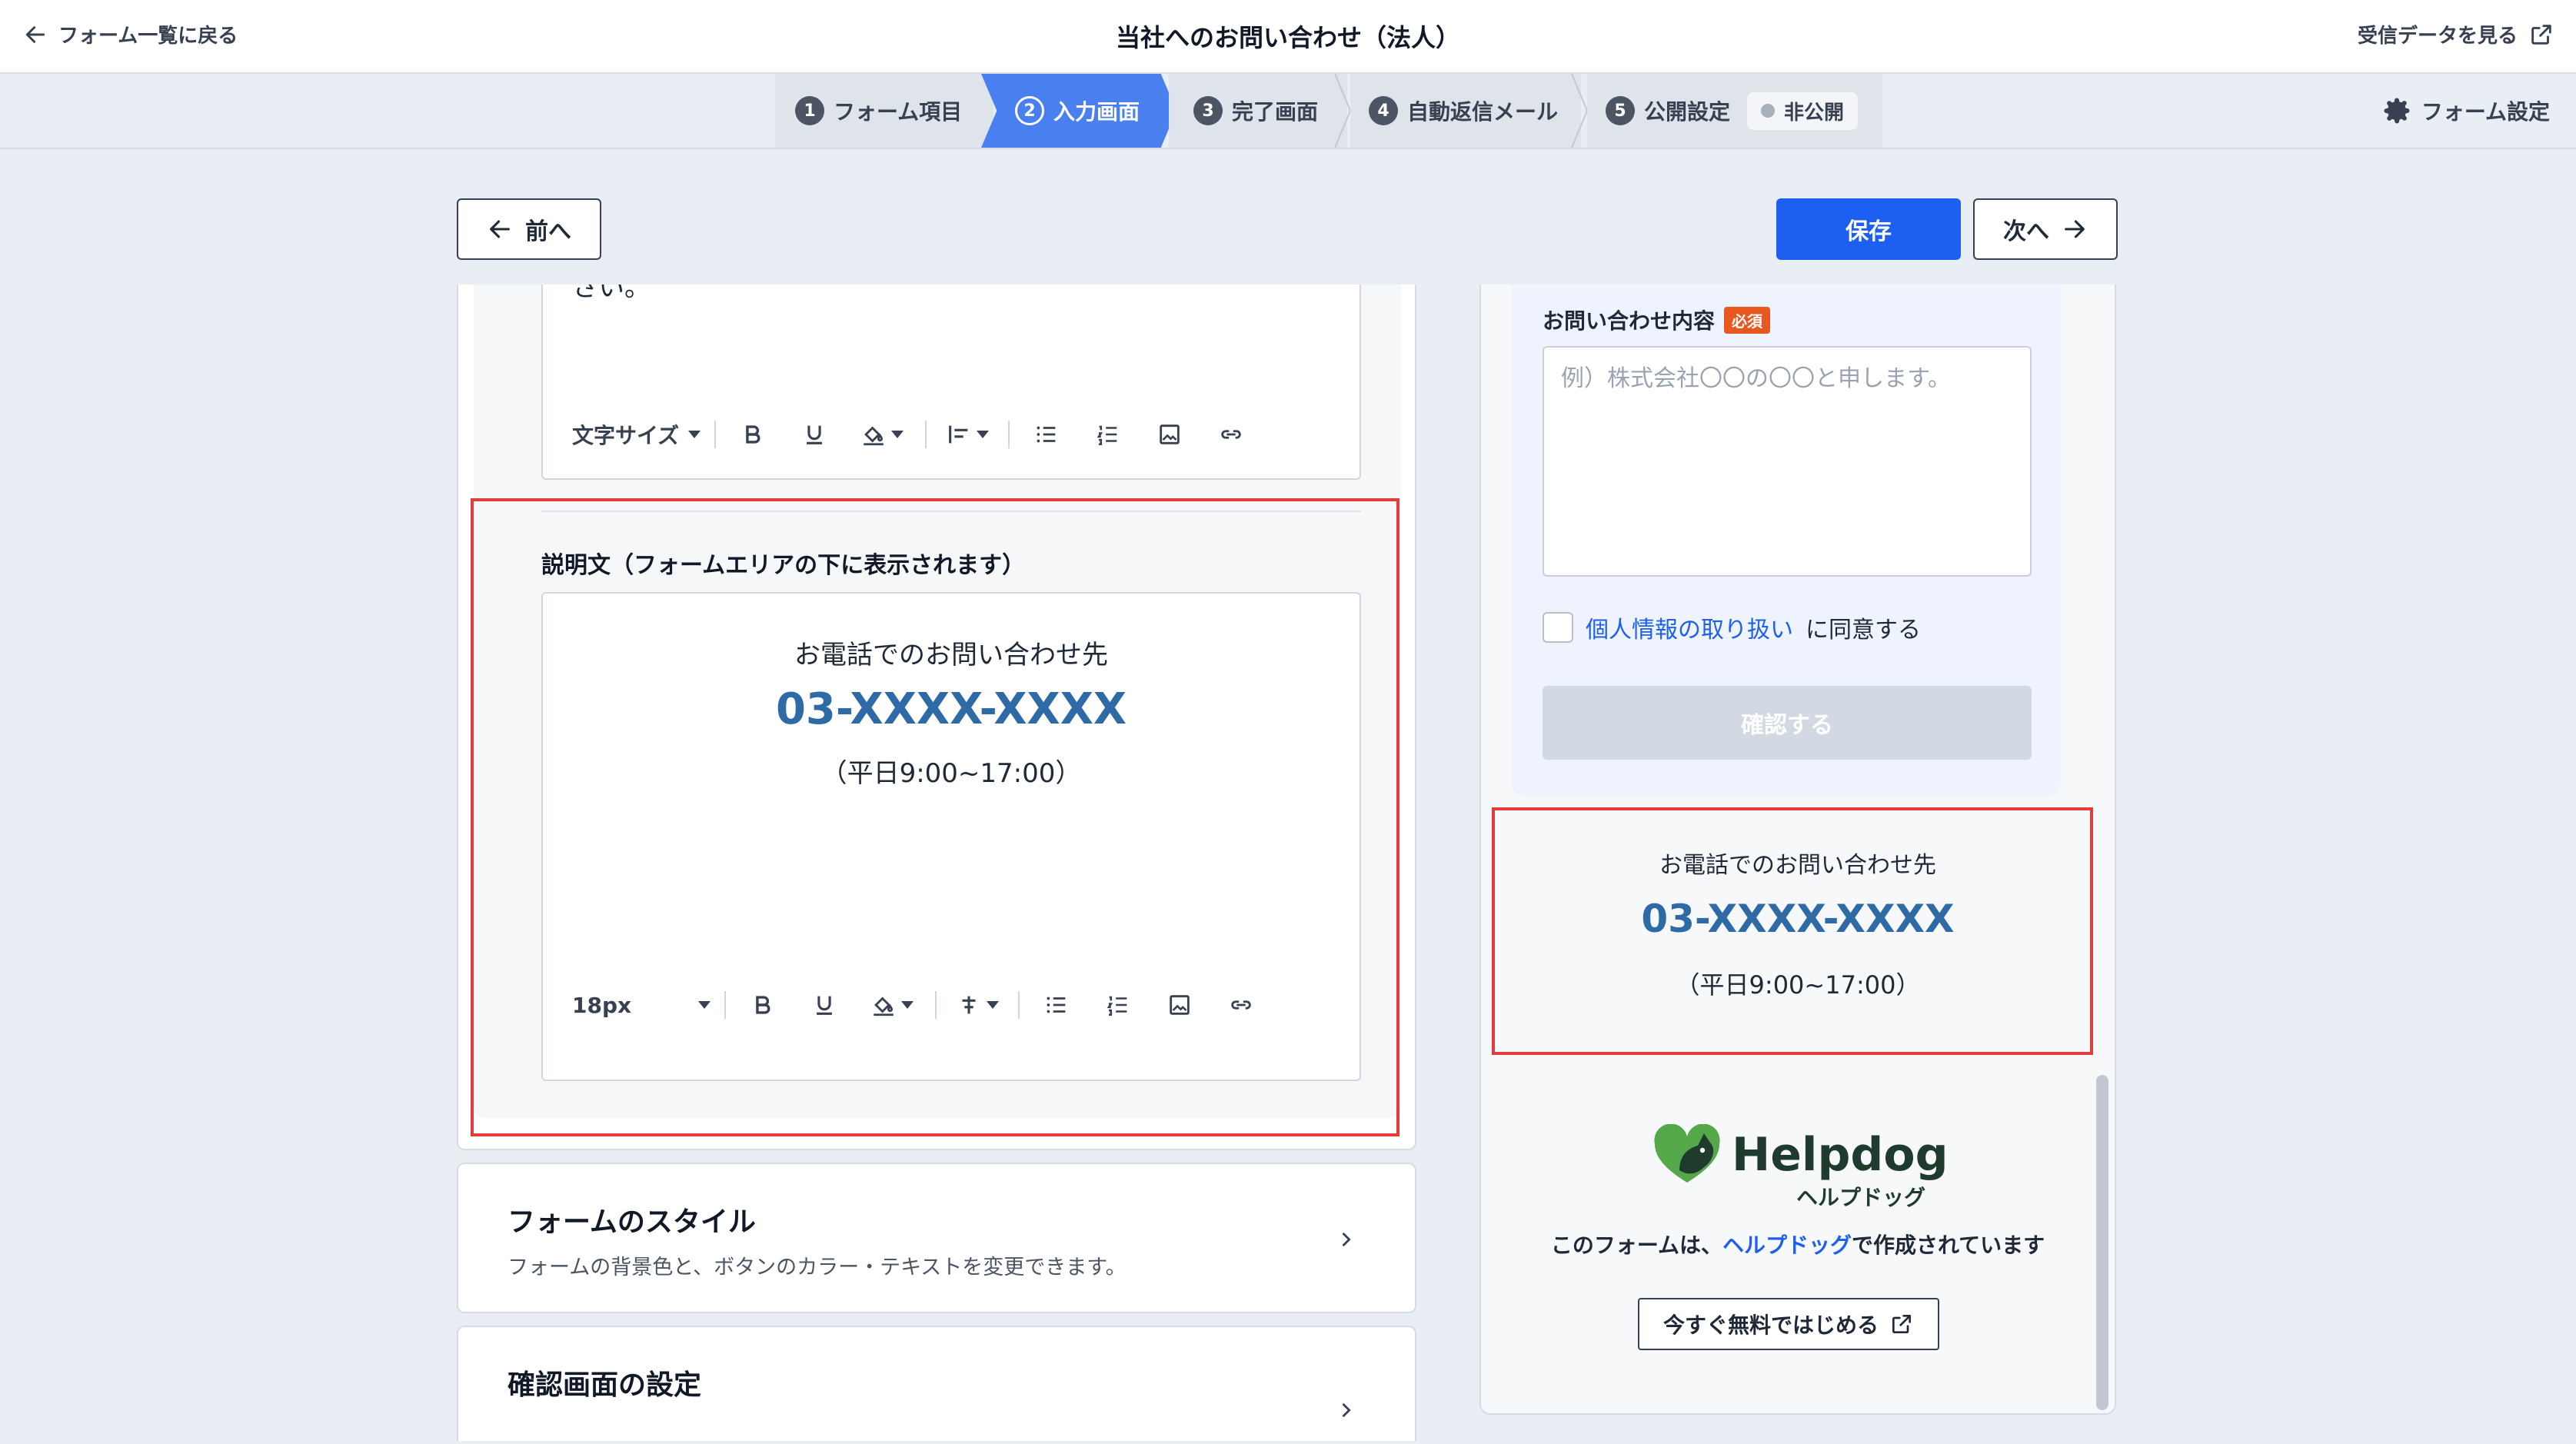 The height and width of the screenshot is (1444, 2576). I want to click on prev-button-label: 前へ, so click(548, 231).